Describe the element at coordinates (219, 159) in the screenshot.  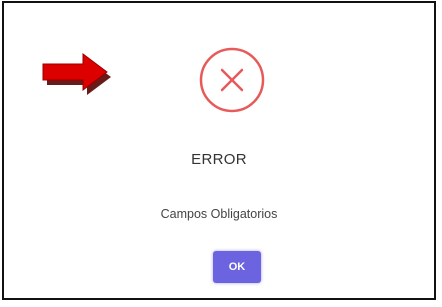
I see `dialog-title: ERROR` at that location.